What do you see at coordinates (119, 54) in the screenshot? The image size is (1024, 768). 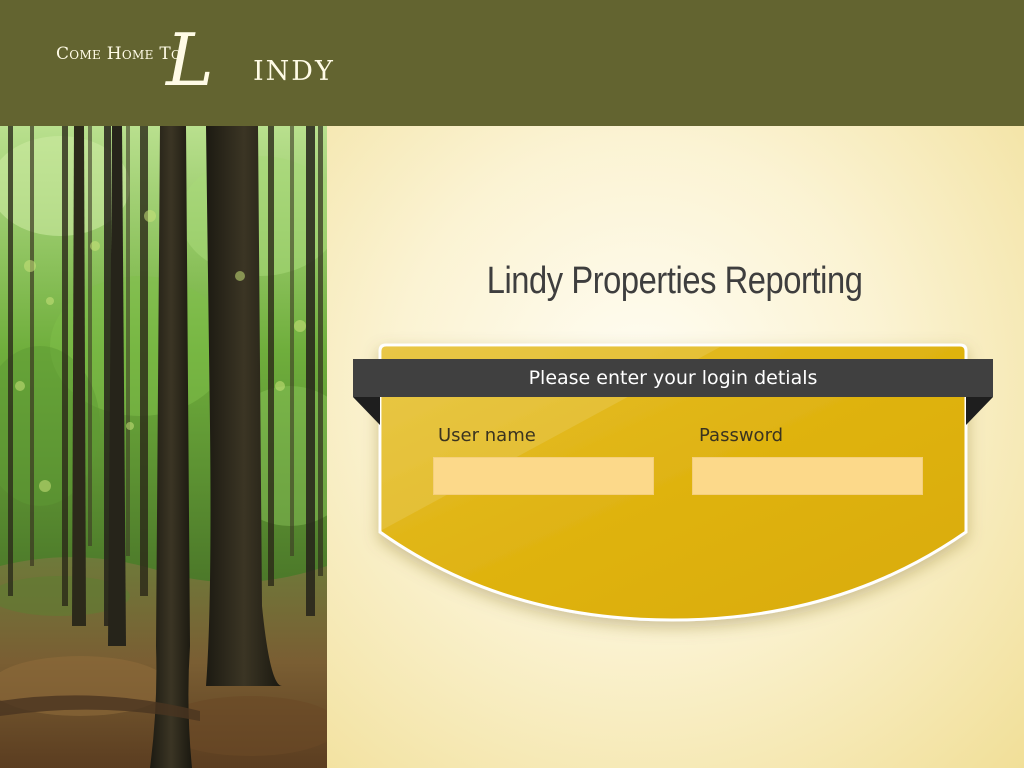 I see `logo-prefix: Come Home To` at bounding box center [119, 54].